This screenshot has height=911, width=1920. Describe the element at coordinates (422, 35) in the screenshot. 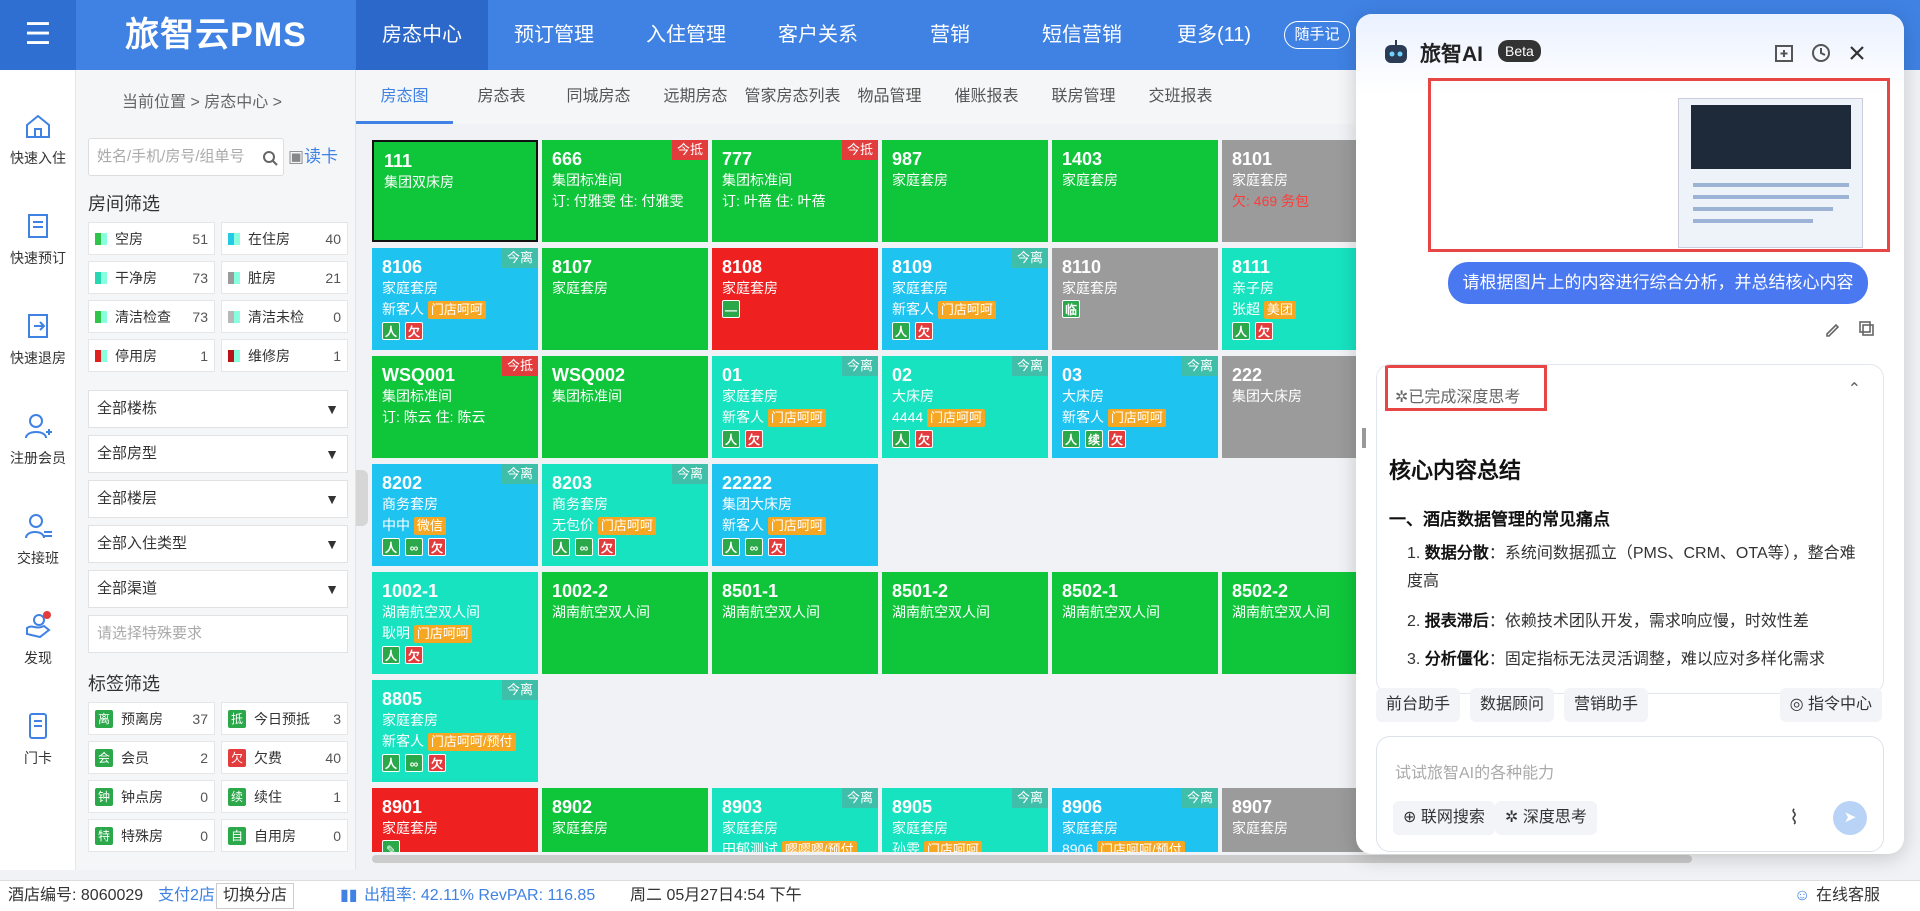

I see `nav-room-status: 房态中心` at that location.